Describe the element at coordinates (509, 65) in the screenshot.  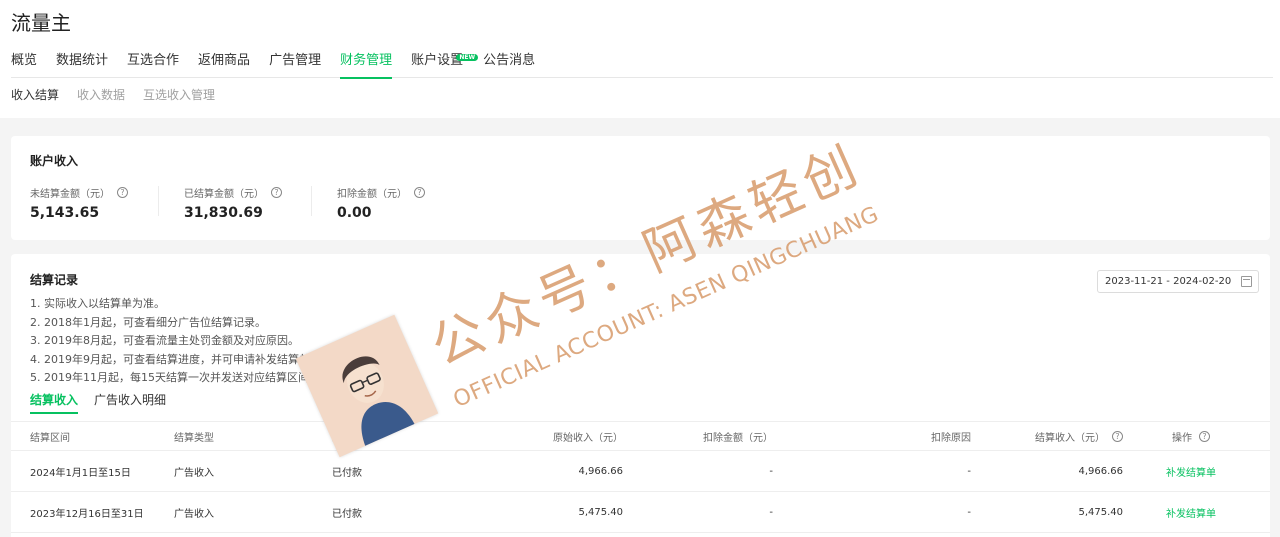
I see `tab-announcements: 公告消息` at that location.